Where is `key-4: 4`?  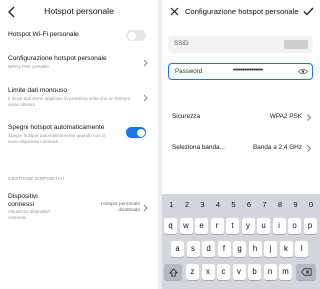 key-4: 4 is located at coordinates (218, 204).